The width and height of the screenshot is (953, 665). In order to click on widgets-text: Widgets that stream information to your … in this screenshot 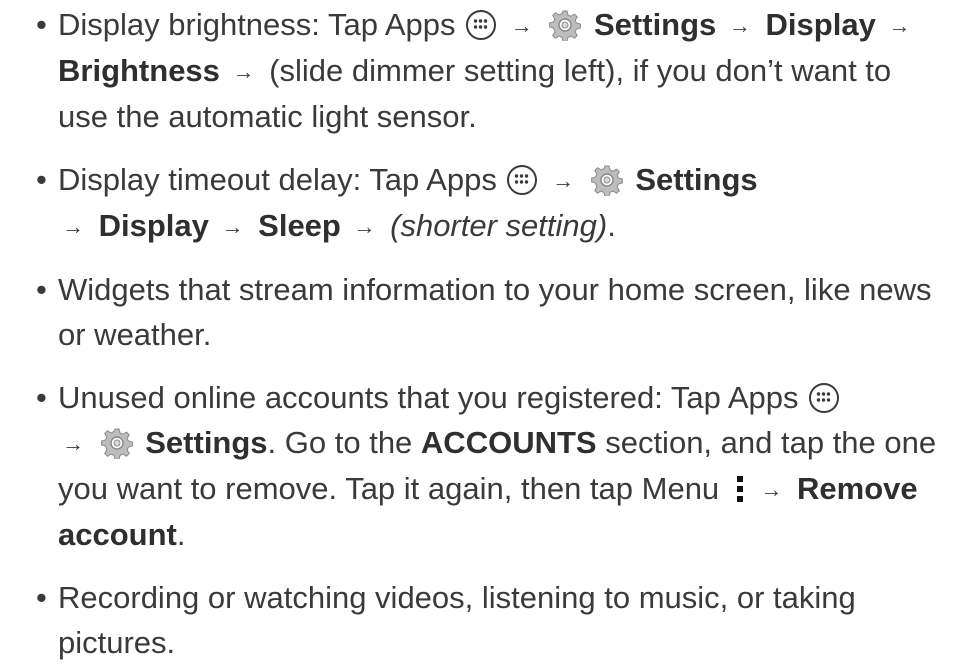, I will do `click(495, 312)`.